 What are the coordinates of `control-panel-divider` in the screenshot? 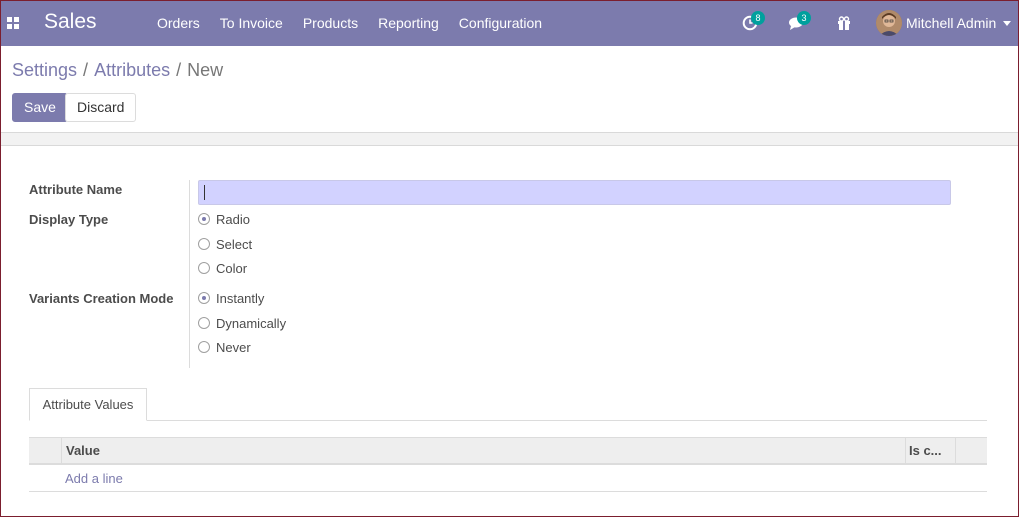 It's located at (509, 139).